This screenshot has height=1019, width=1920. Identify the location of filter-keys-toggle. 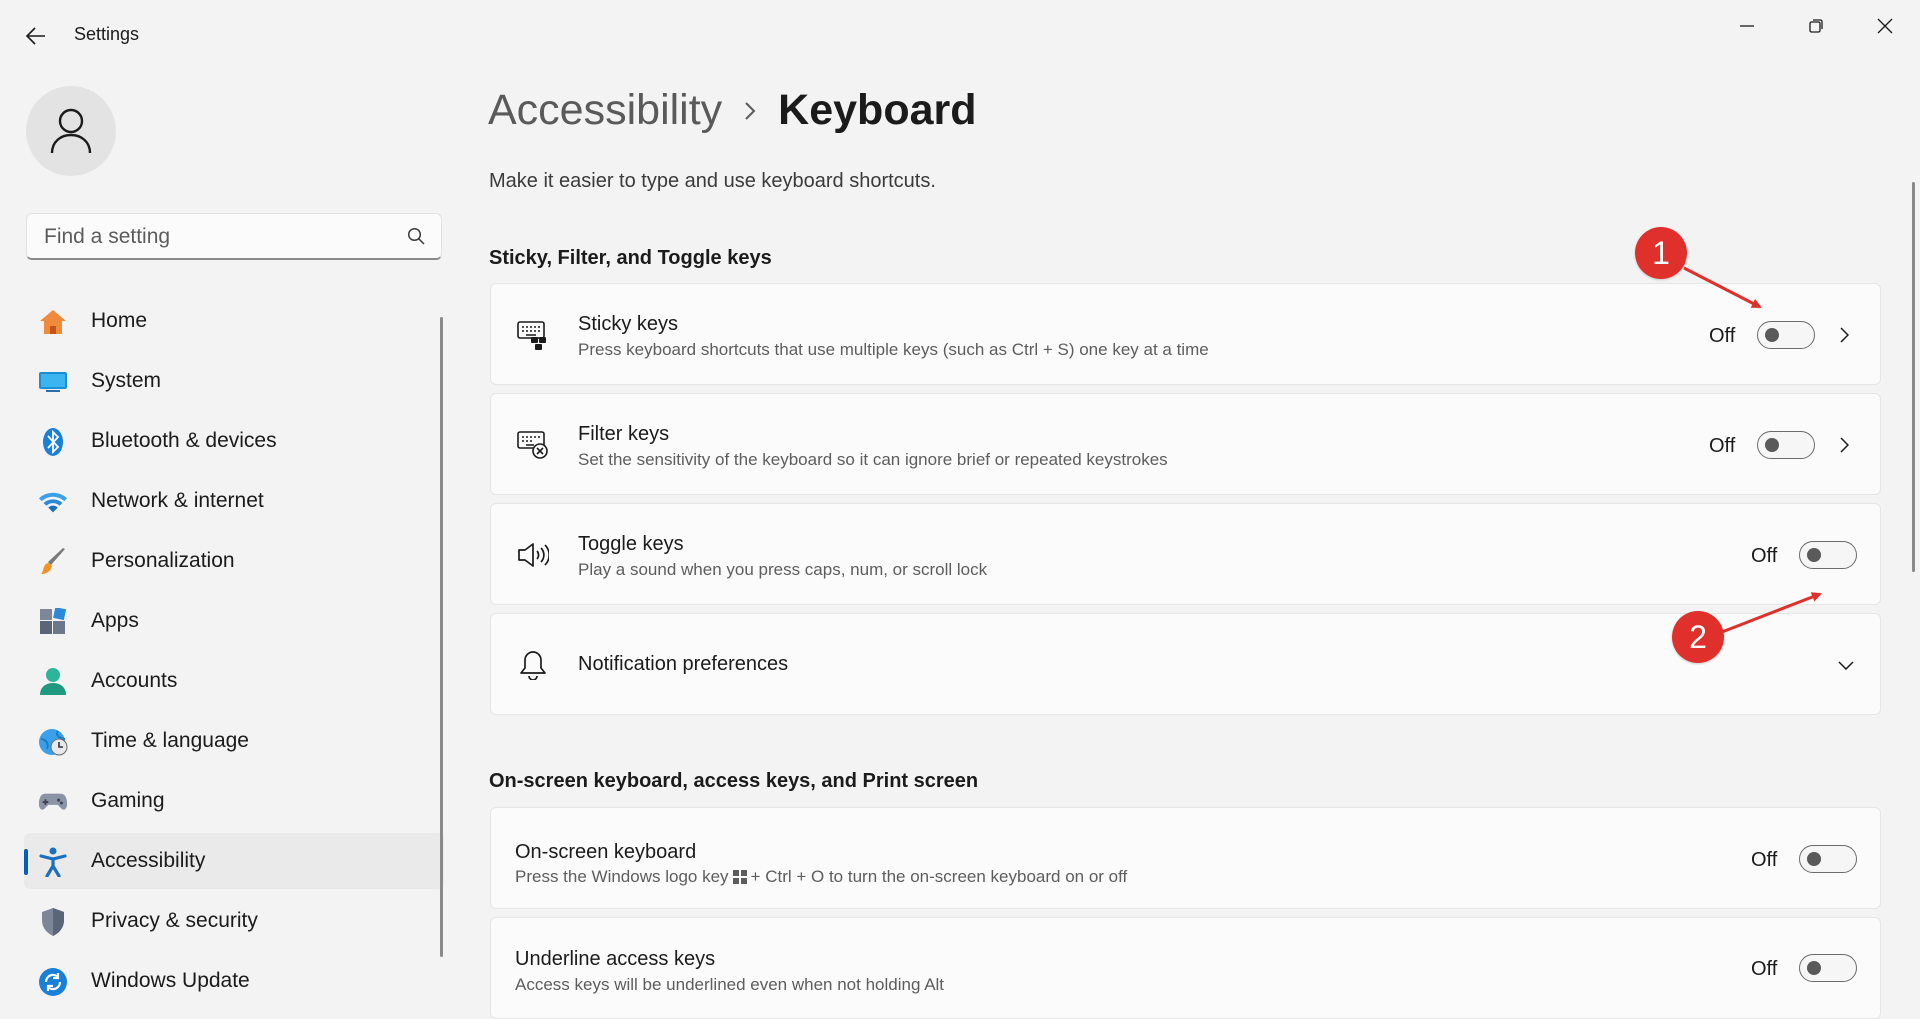
(1786, 445).